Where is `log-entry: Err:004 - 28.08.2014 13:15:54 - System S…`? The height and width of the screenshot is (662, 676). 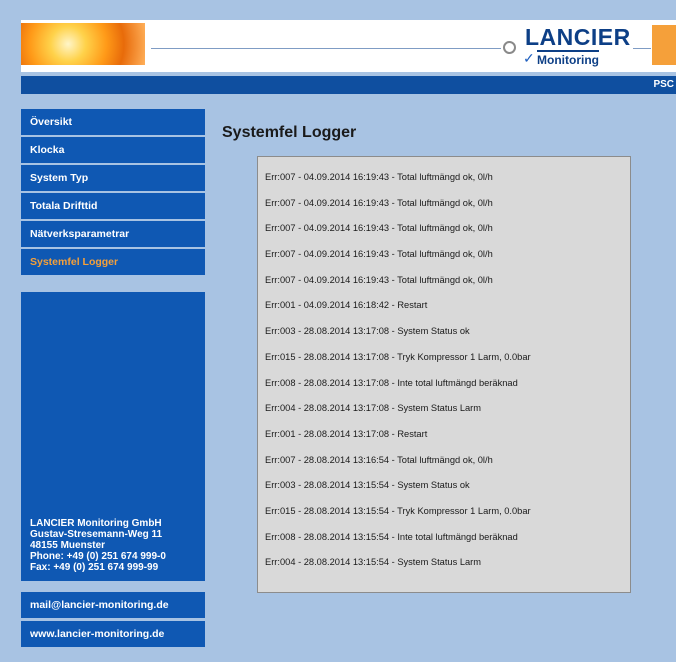 log-entry: Err:004 - 28.08.2014 13:15:54 - System S… is located at coordinates (373, 562).